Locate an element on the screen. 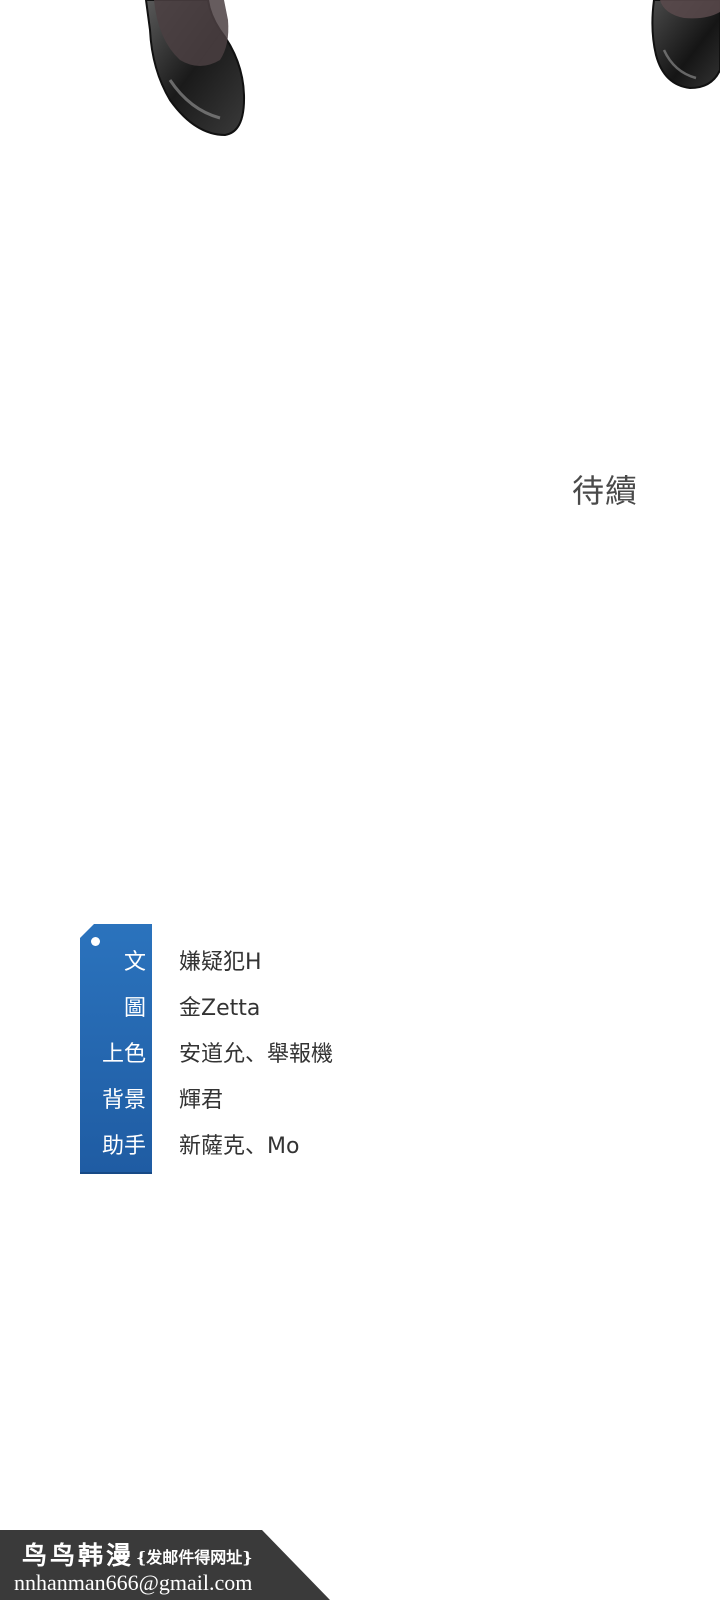 Image resolution: width=720 pixels, height=1600 pixels. credit-role: 助手 is located at coordinates (123, 1146).